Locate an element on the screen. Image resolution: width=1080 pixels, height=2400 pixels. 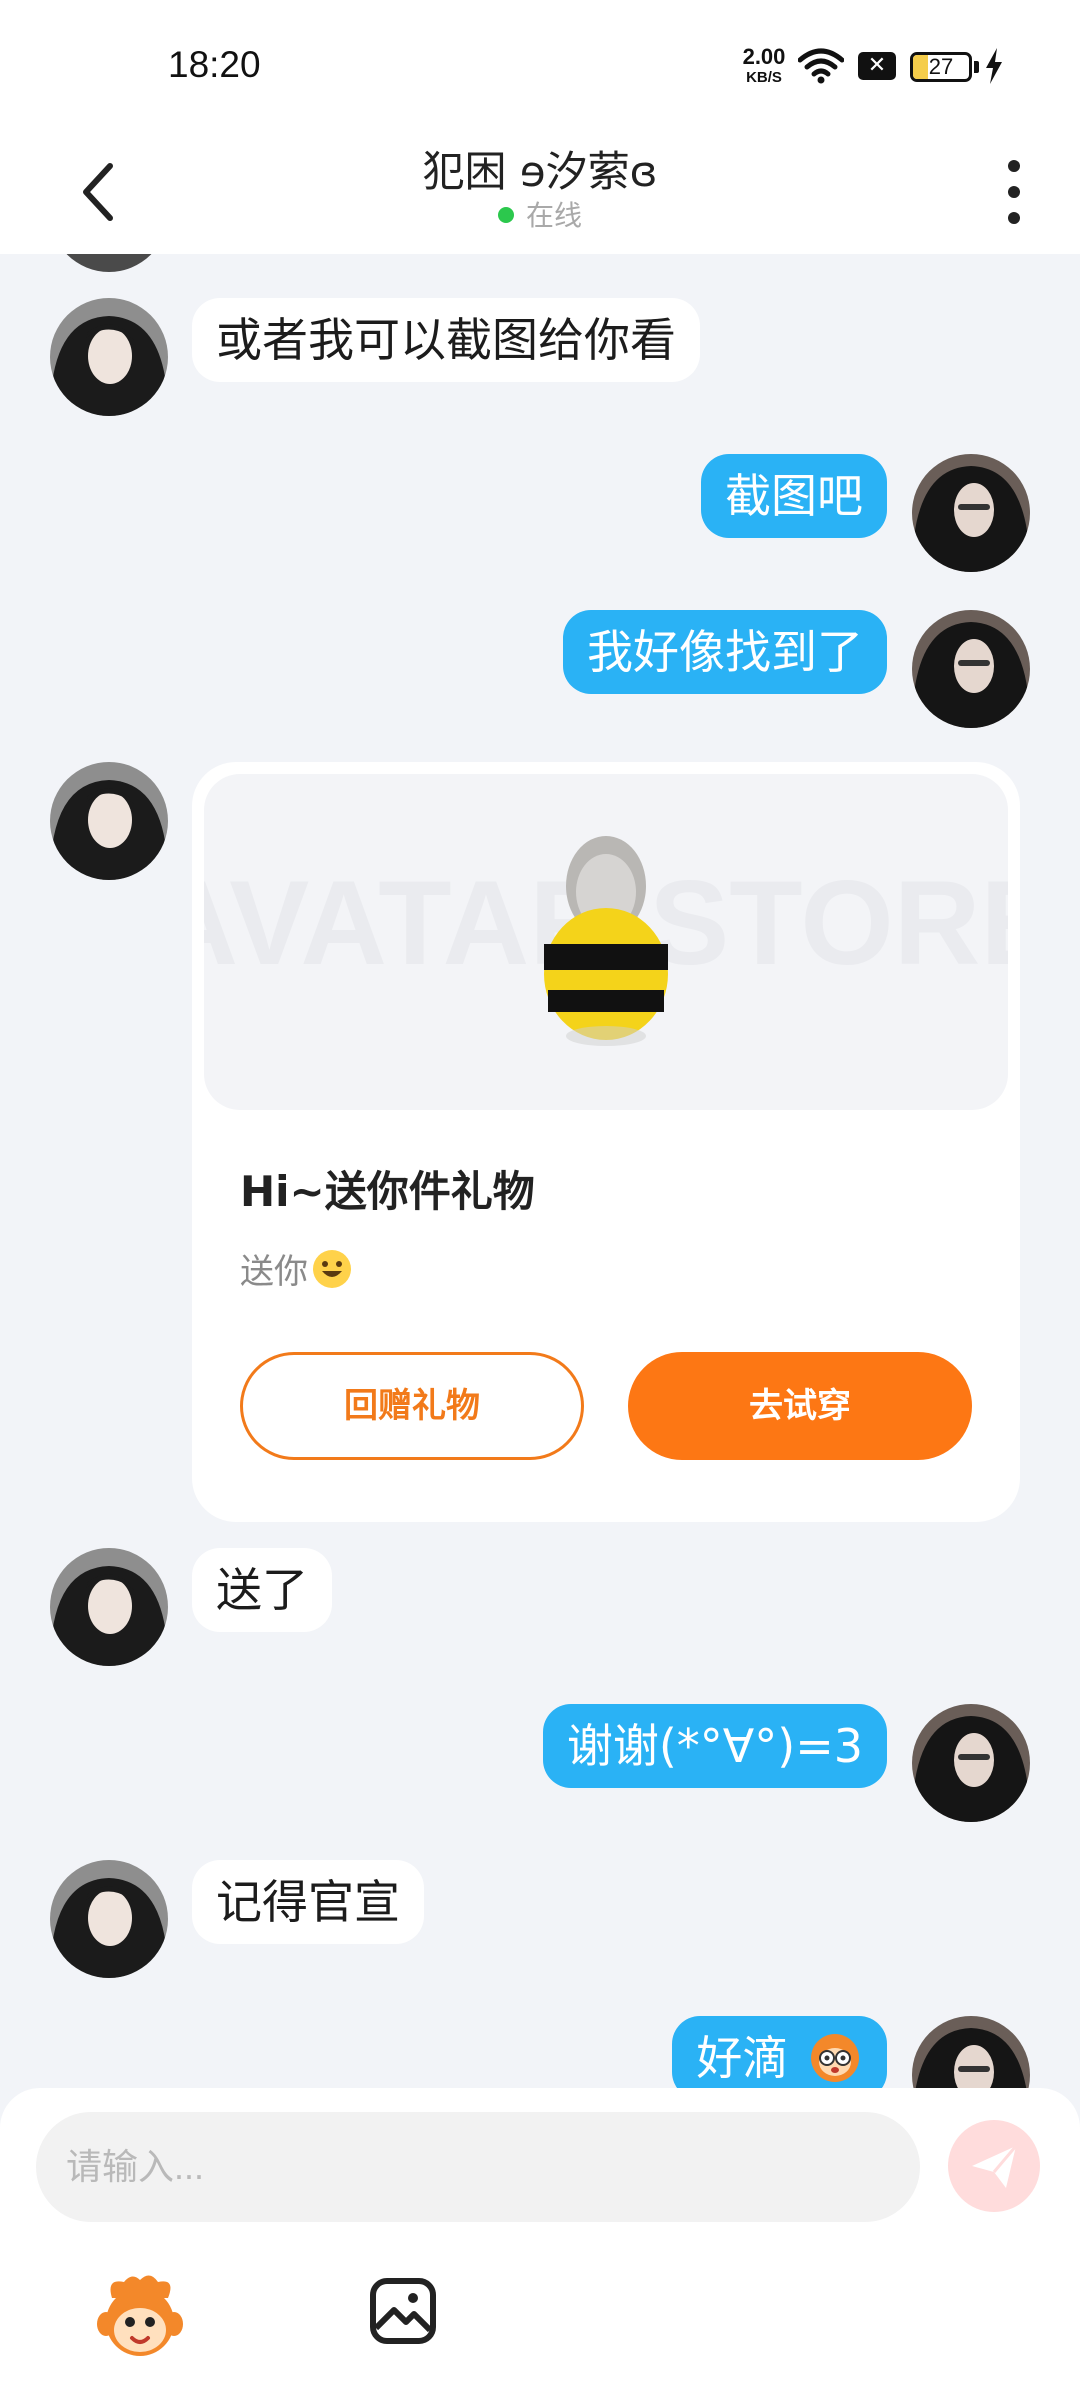
online-status: 在线 is located at coordinates (540, 214).